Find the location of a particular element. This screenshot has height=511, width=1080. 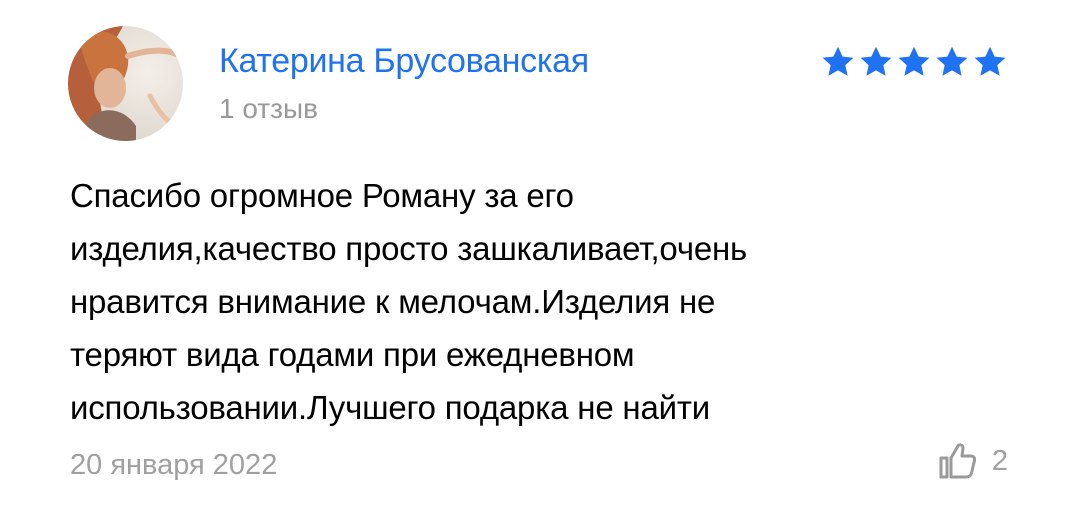

review-text-line: нравится внимание к мелочам.Изделия не is located at coordinates (393, 301).